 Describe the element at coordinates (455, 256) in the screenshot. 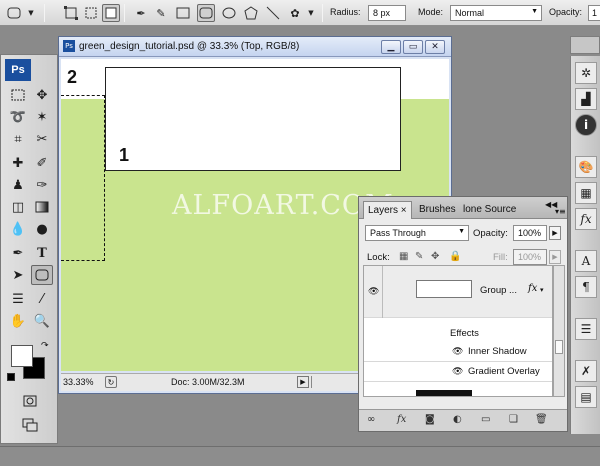

I see `lock-all-icon: 🔒` at that location.